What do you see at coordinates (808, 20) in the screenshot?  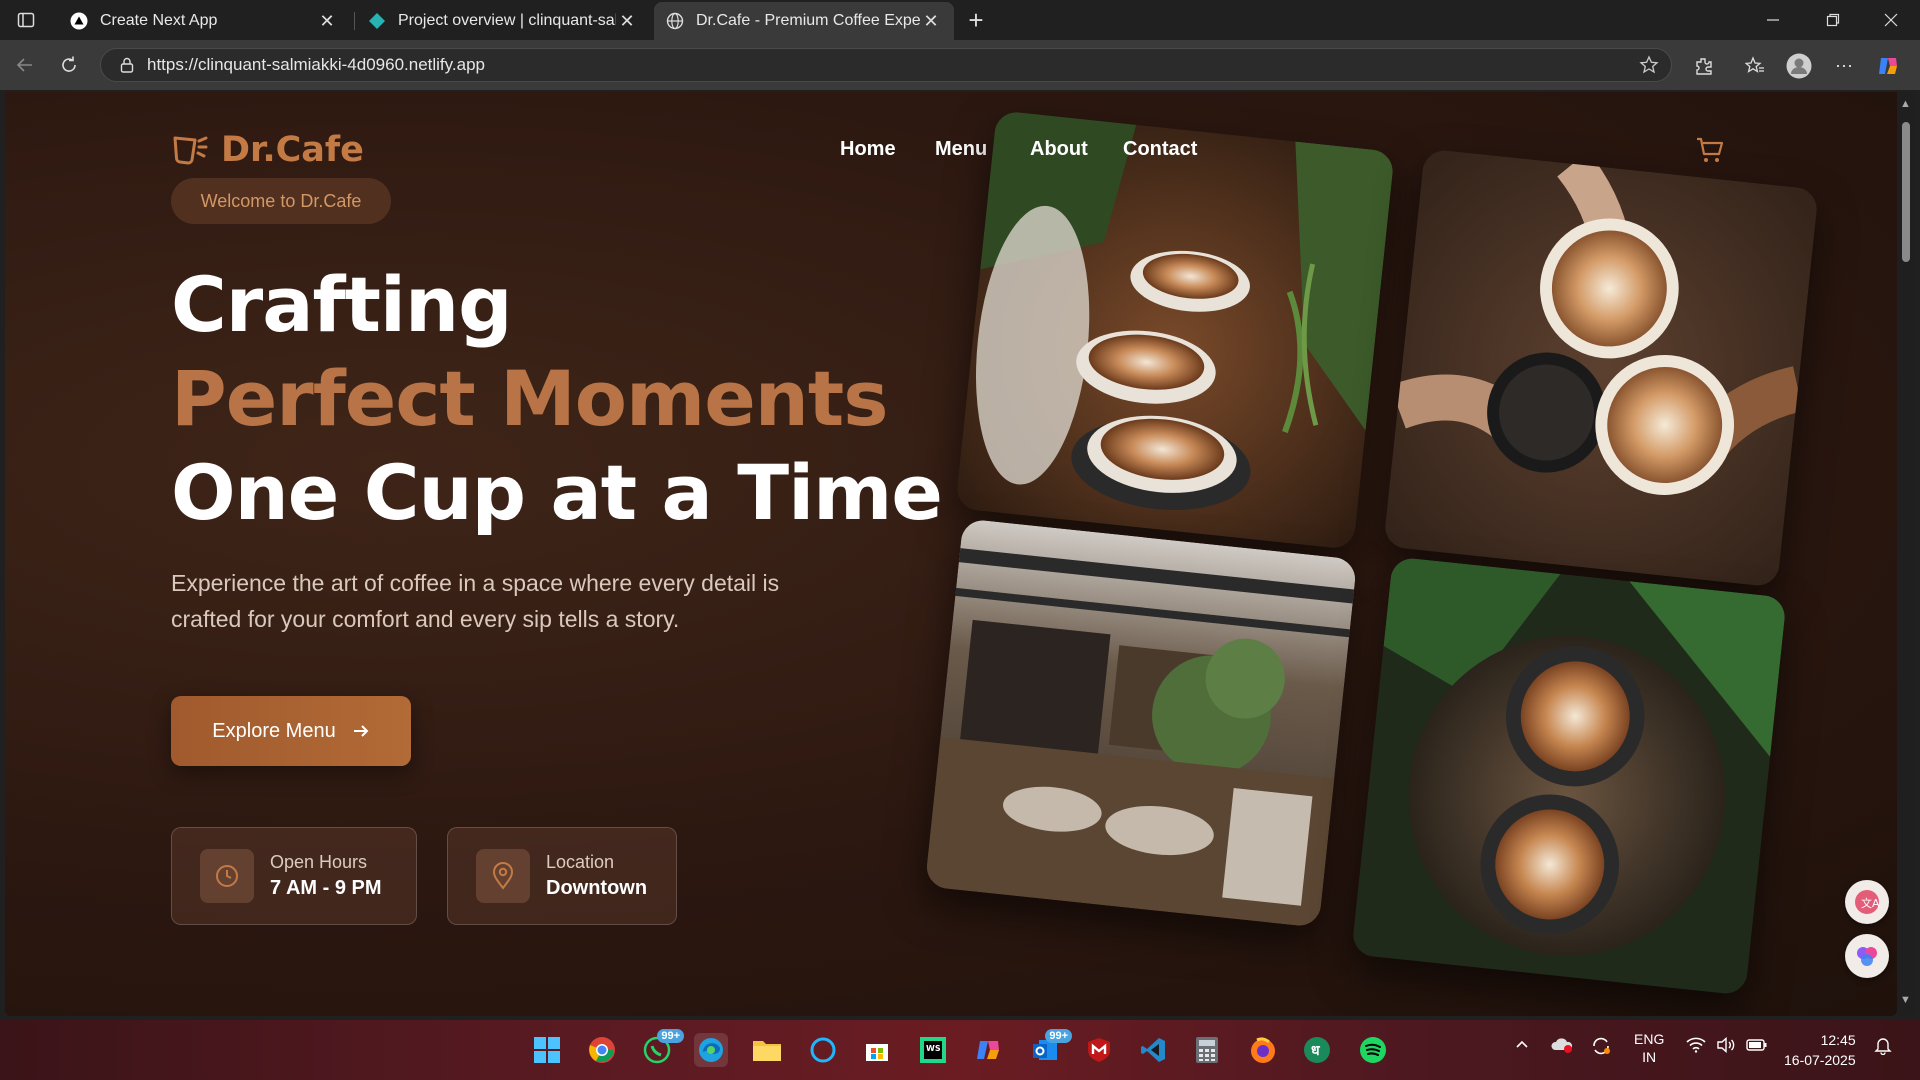 I see `tab-title: Dr.Cafe - Premium Coffee Experie` at bounding box center [808, 20].